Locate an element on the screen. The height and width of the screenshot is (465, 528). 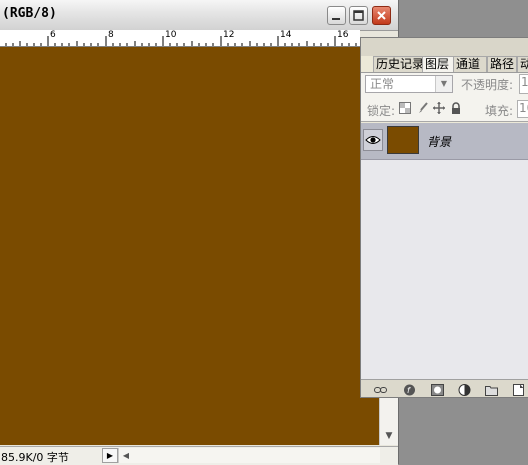
palette-header is located at coordinates (444, 47).